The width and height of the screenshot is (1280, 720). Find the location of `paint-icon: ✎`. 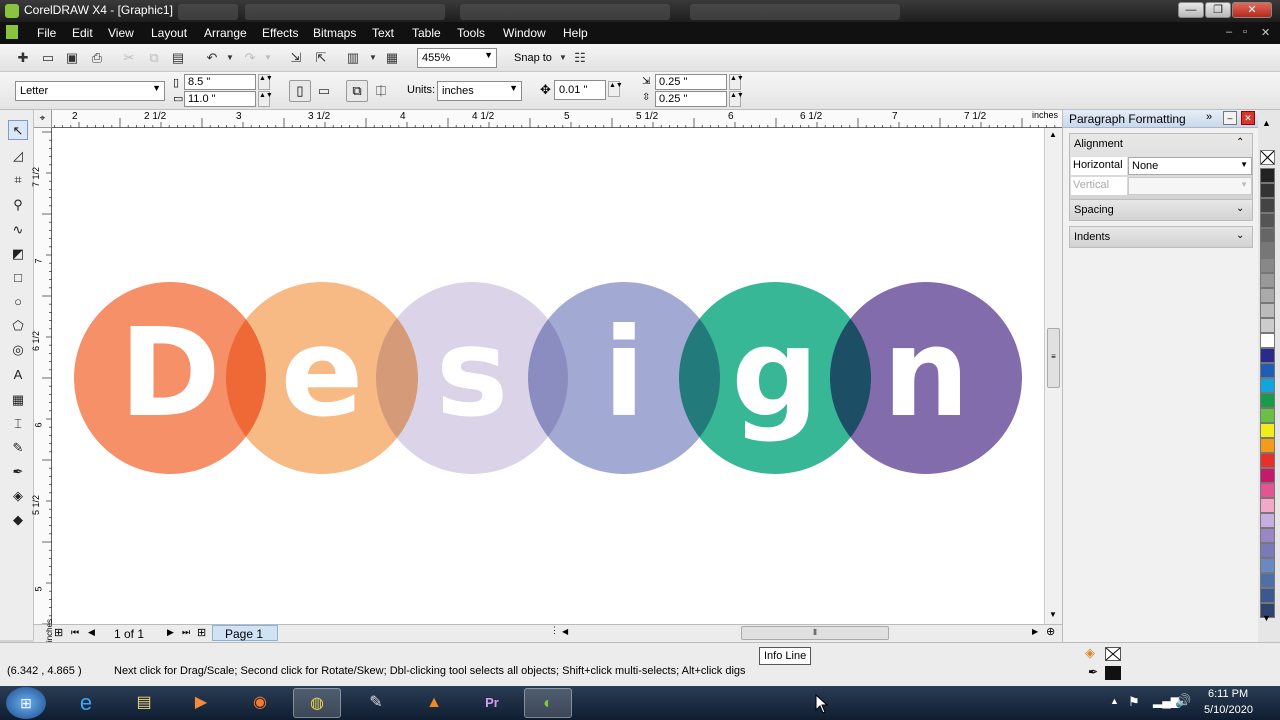

paint-icon: ✎ is located at coordinates (376, 703).